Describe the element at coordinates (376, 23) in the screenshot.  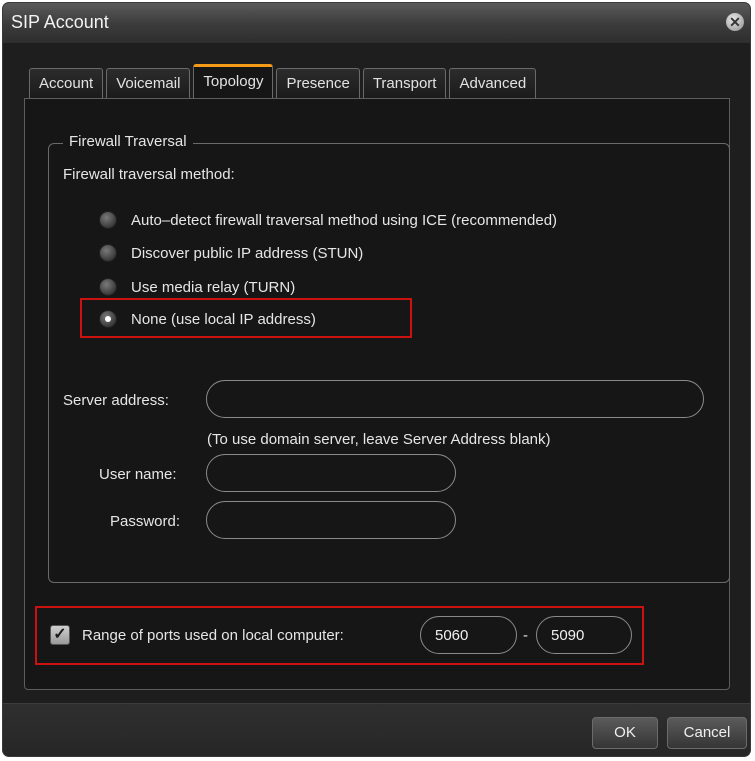
I see `title-bar: SIP Account ✕` at that location.